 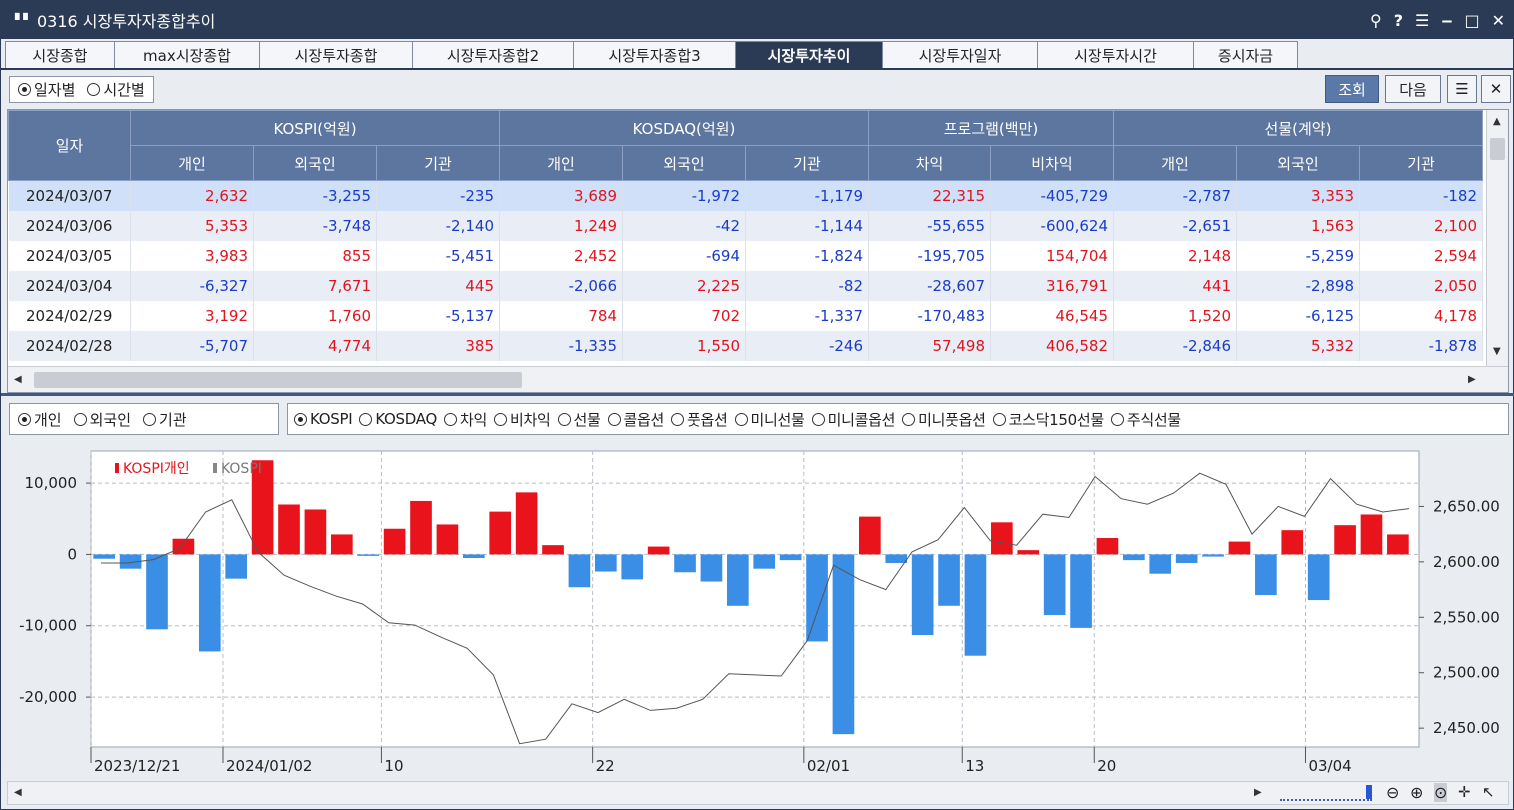 What do you see at coordinates (398, 419) in the screenshot?
I see `radio-market-option: KOSDAQ` at bounding box center [398, 419].